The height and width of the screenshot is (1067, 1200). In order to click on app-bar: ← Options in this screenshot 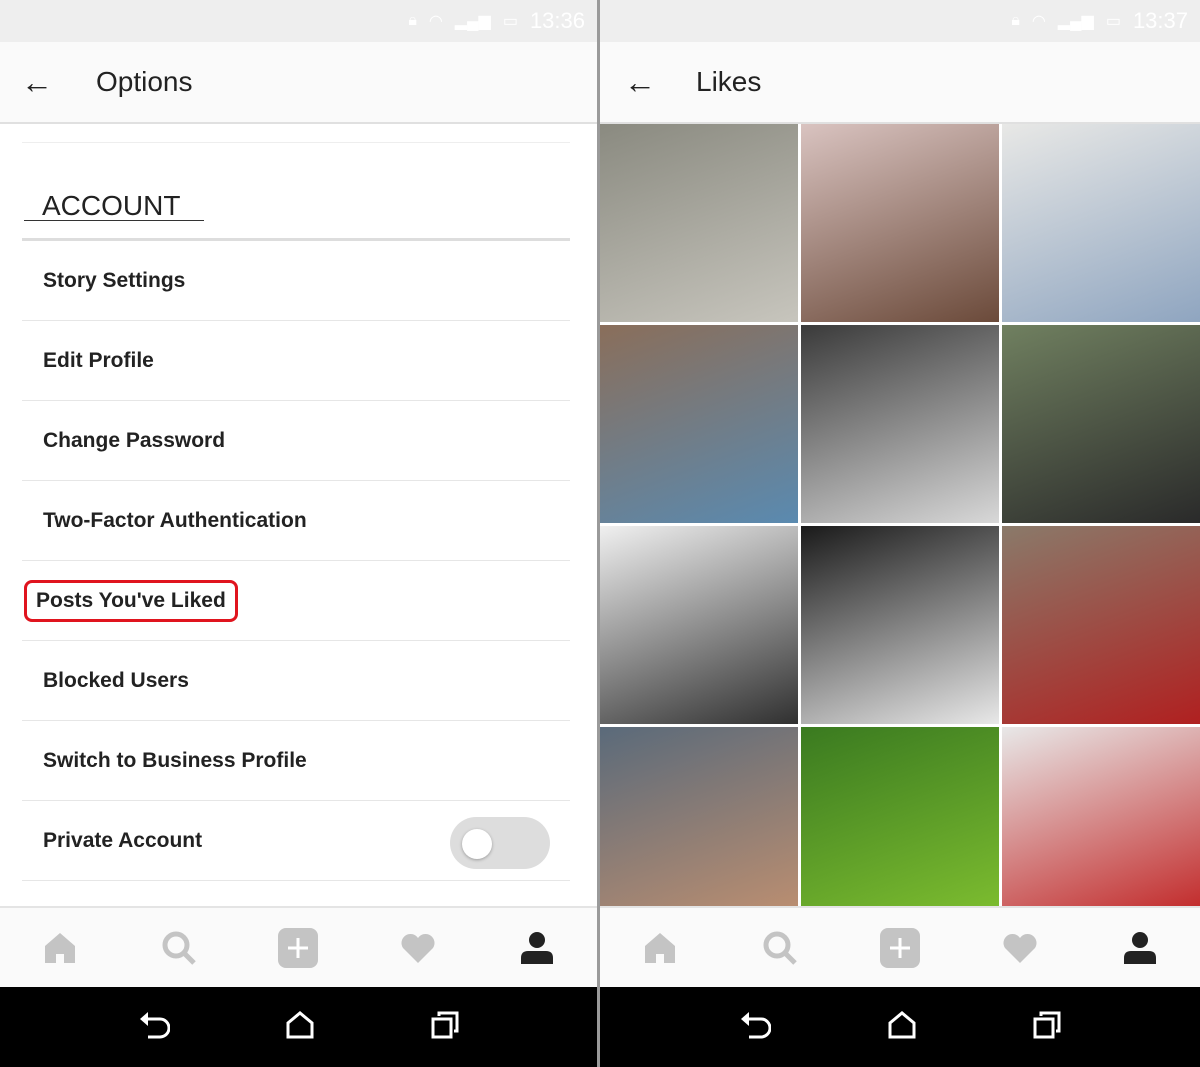, I will do `click(298, 83)`.